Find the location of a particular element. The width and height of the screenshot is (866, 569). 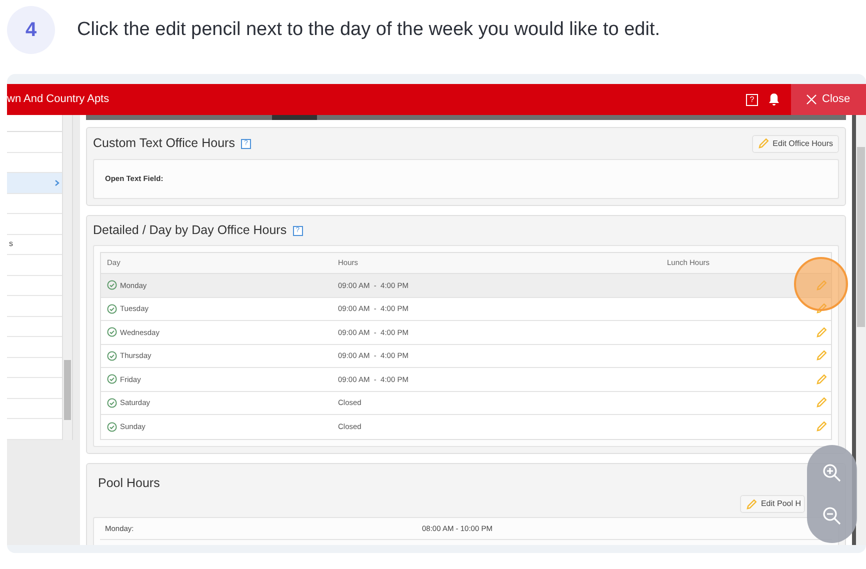

close-icon is located at coordinates (811, 99).